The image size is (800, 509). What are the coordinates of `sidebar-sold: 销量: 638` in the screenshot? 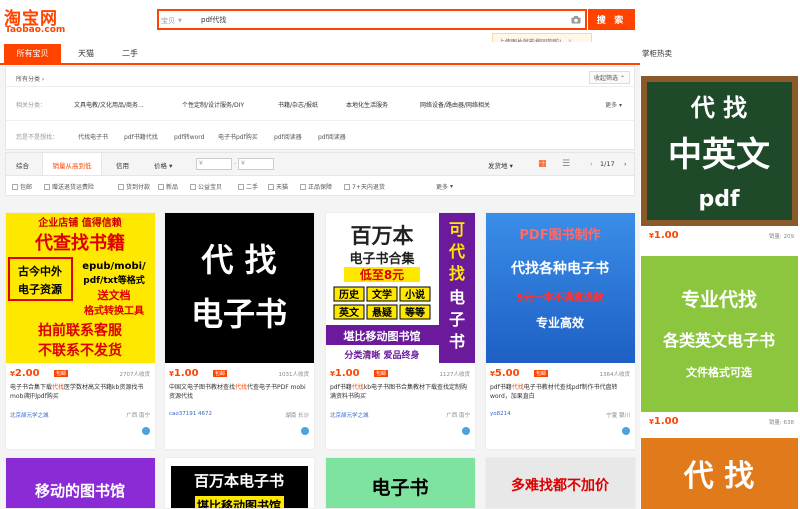 It's located at (781, 423).